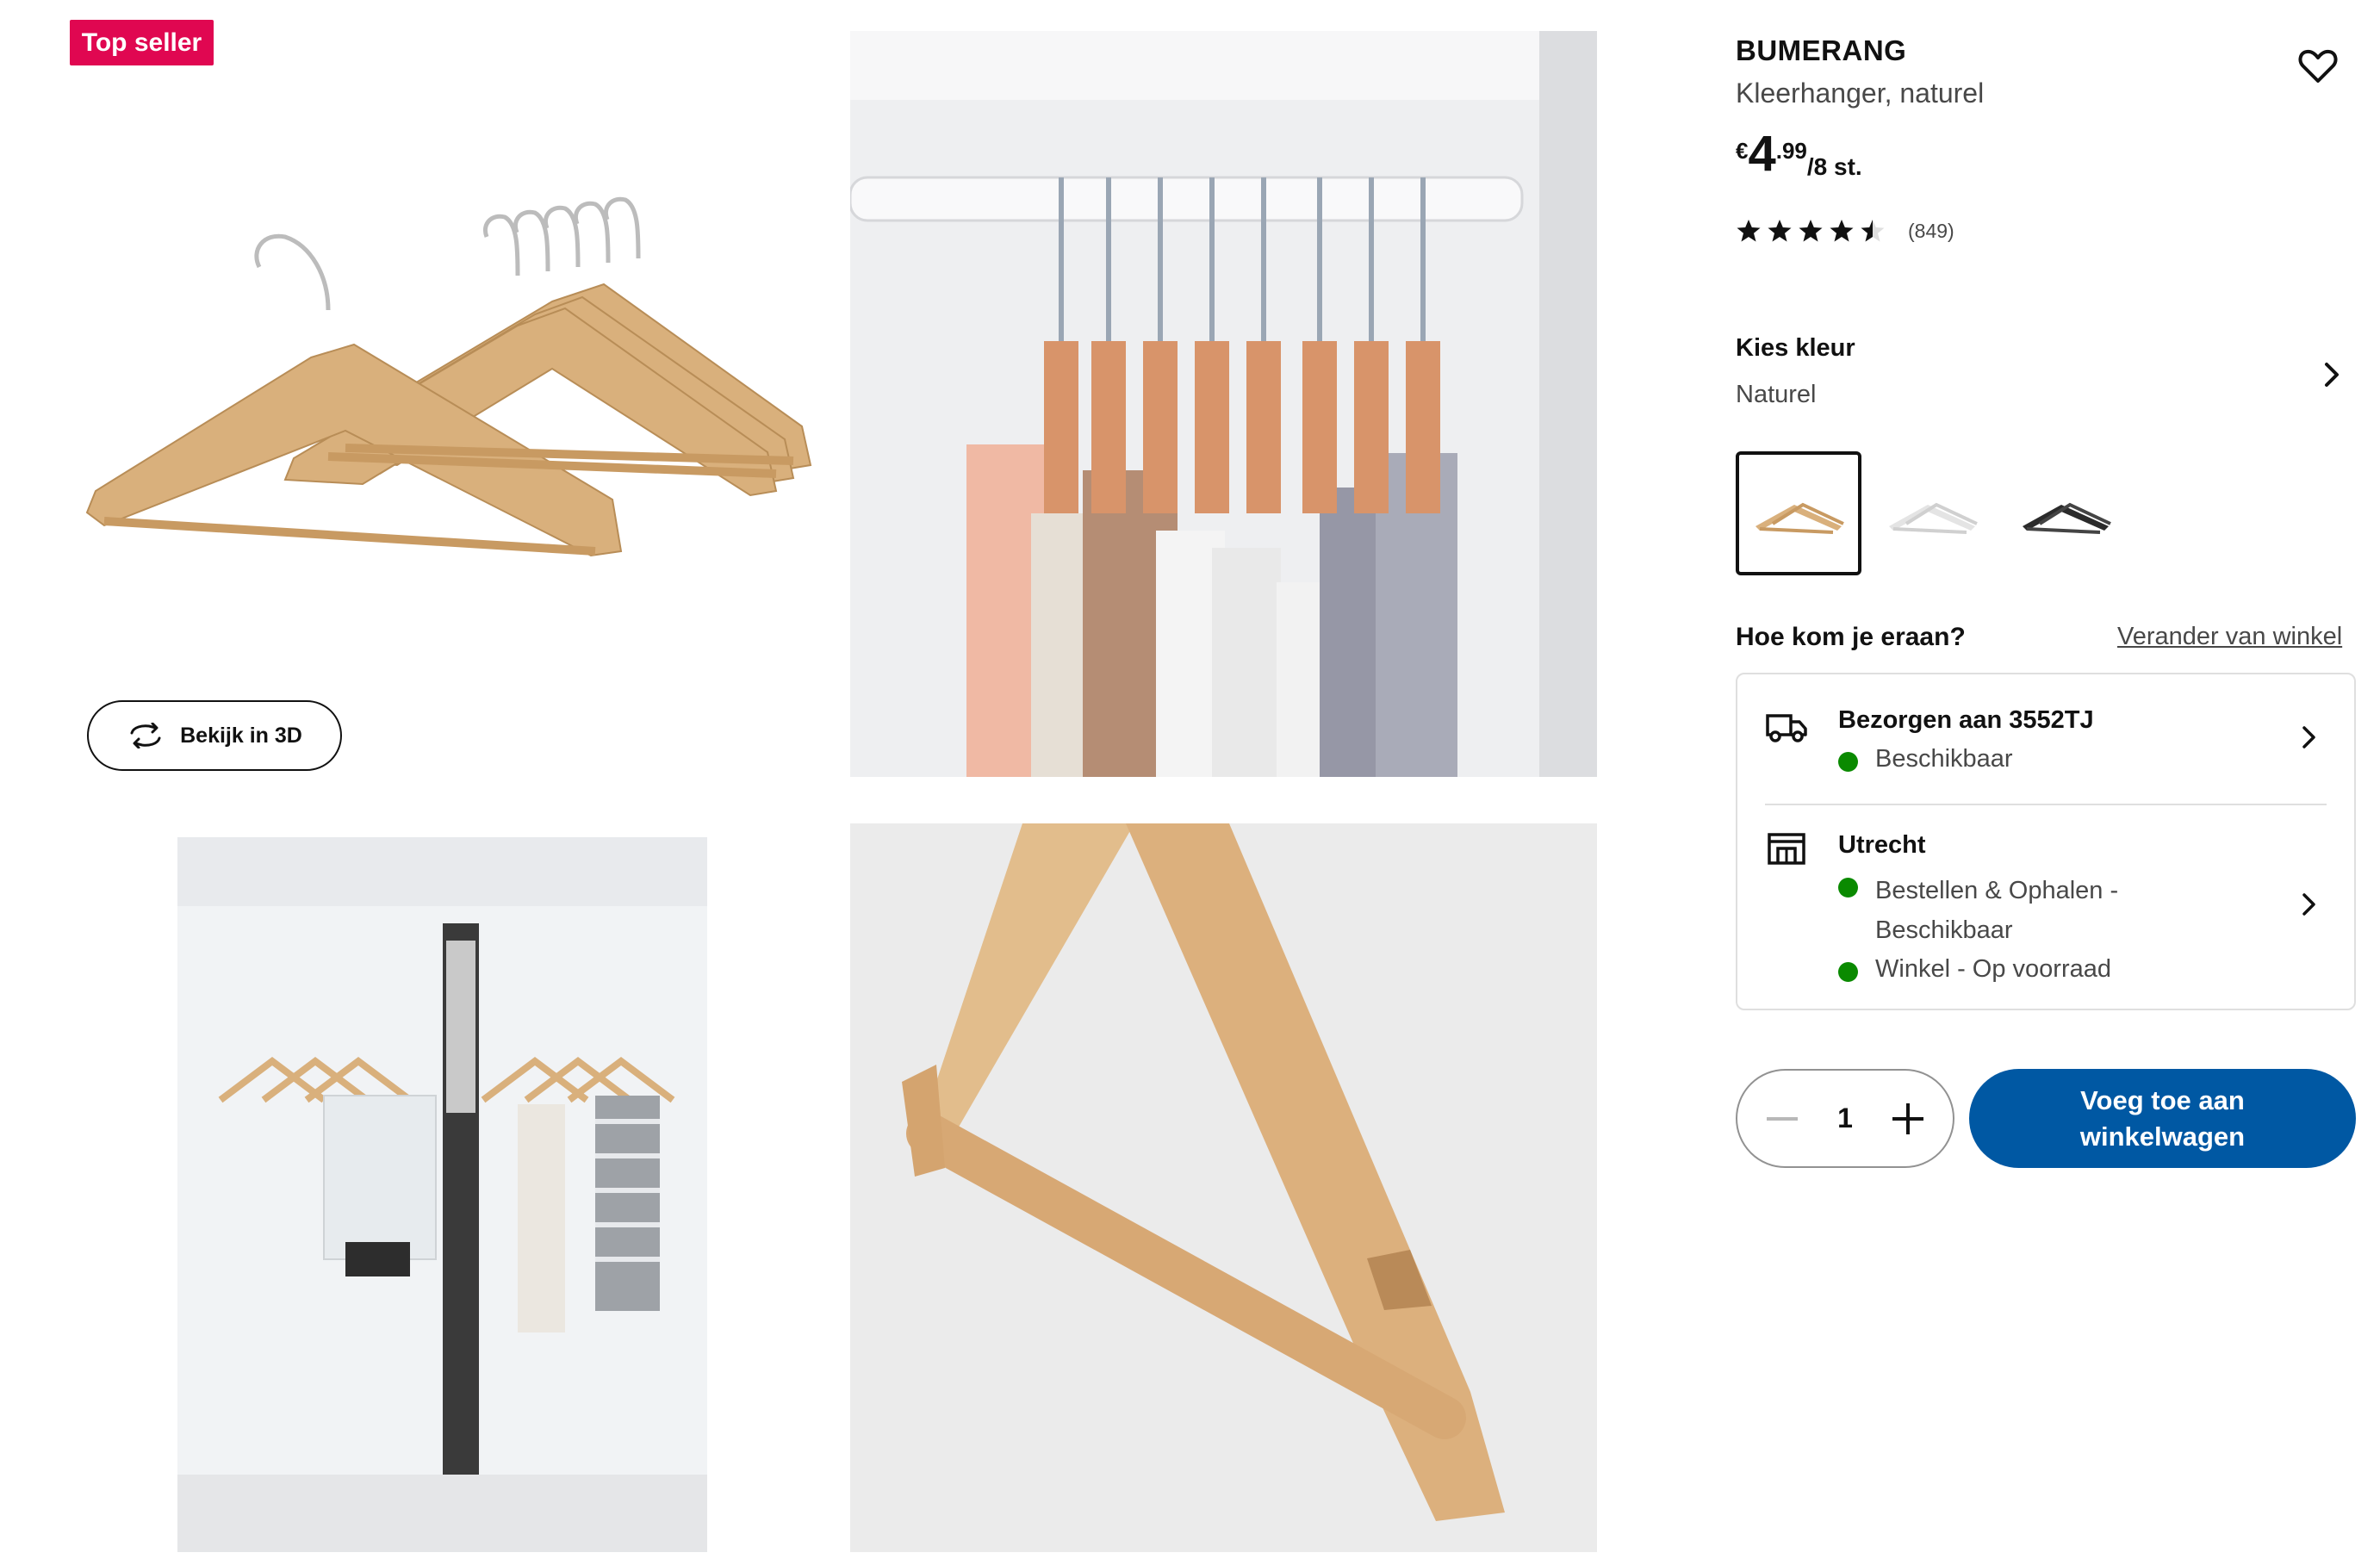 This screenshot has width=2380, height=1559. Describe the element at coordinates (2318, 66) in the screenshot. I see `favorite-heart-icon` at that location.